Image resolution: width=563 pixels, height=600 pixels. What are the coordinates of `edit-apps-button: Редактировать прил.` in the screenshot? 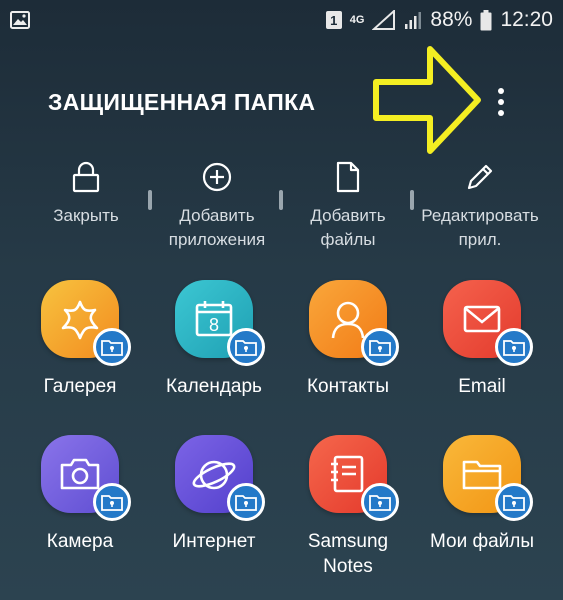 It's located at (480, 206).